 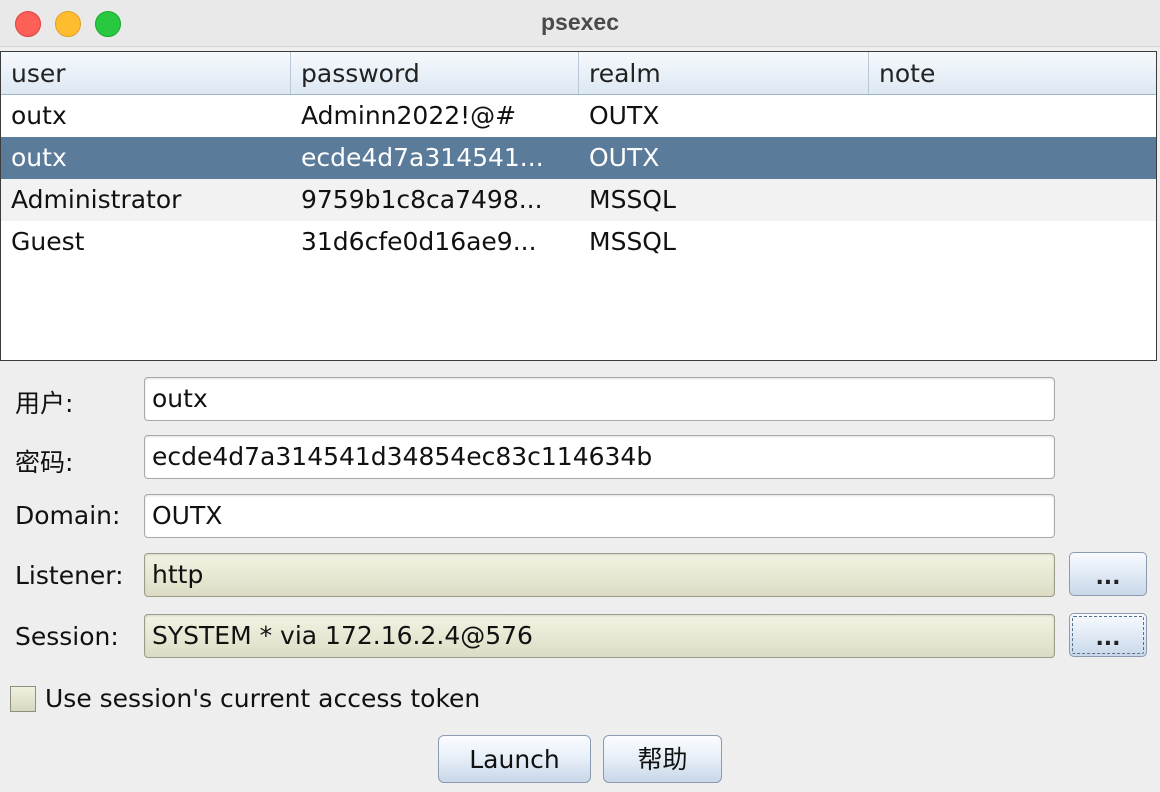 What do you see at coordinates (23, 699) in the screenshot?
I see `access-token-checkbox` at bounding box center [23, 699].